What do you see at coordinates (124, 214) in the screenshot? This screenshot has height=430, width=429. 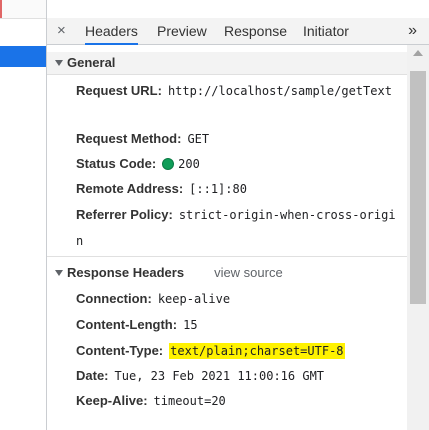 I see `referrer-policy-key: Referrer Policy:` at bounding box center [124, 214].